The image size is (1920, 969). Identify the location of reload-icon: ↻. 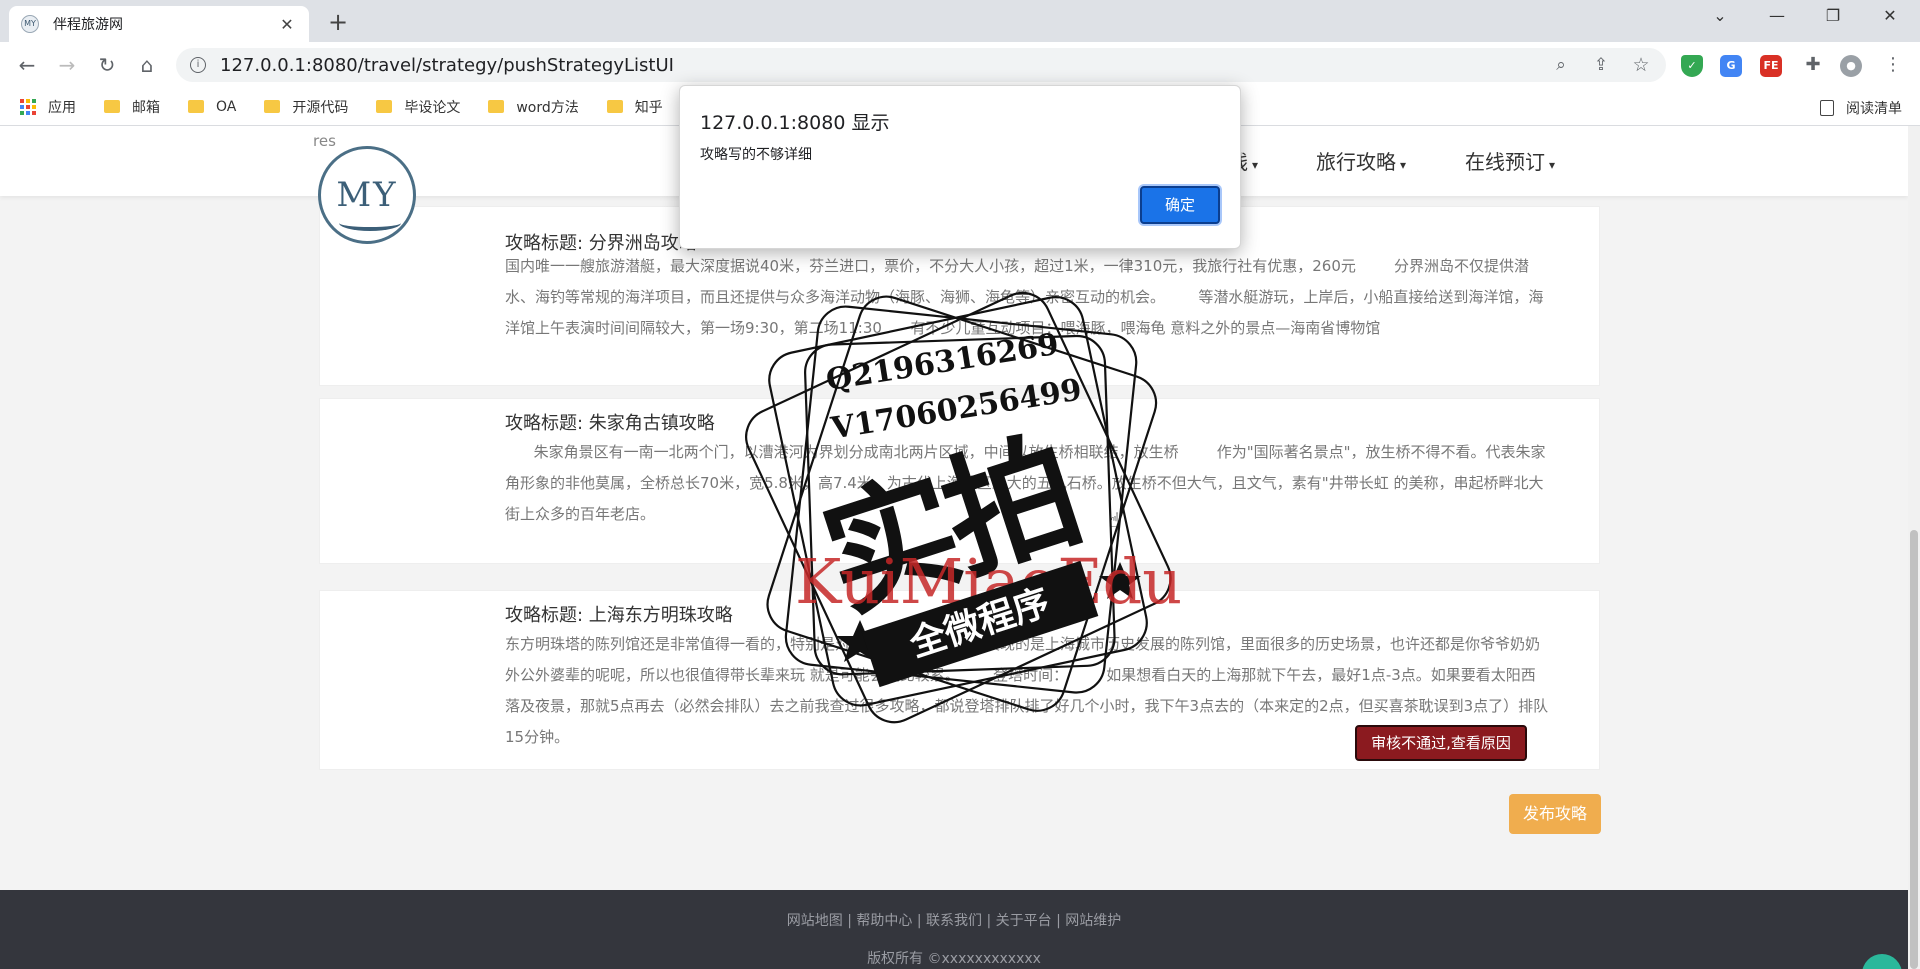
(107, 65).